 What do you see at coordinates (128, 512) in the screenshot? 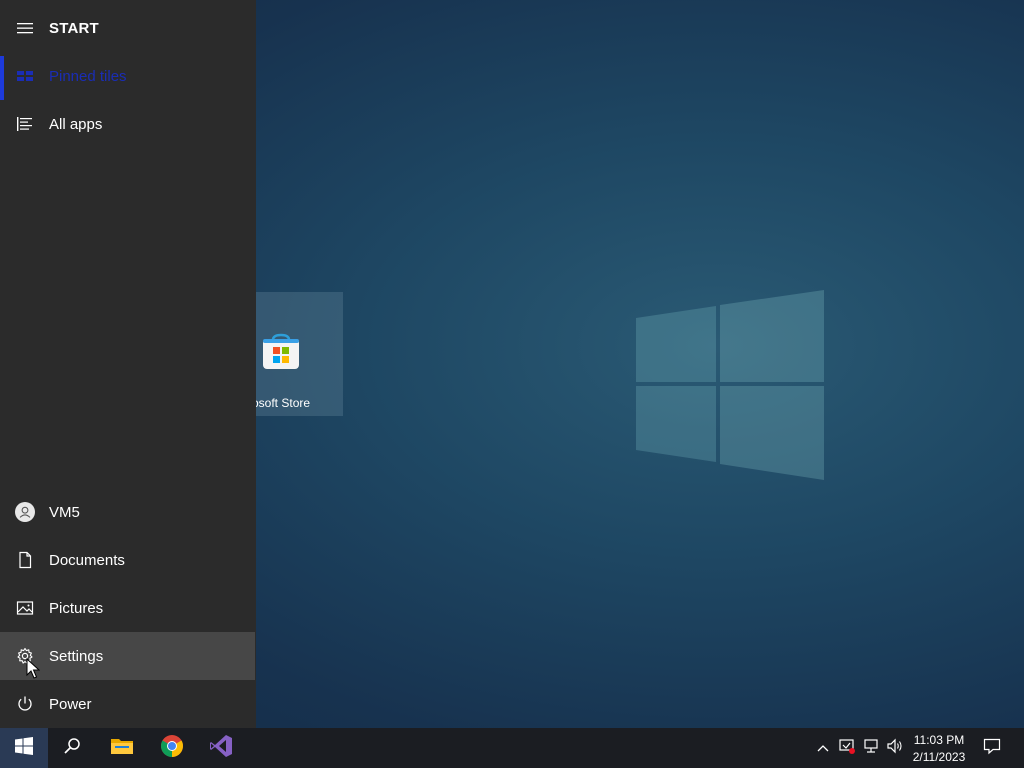
I see `user-account-button: VM5` at bounding box center [128, 512].